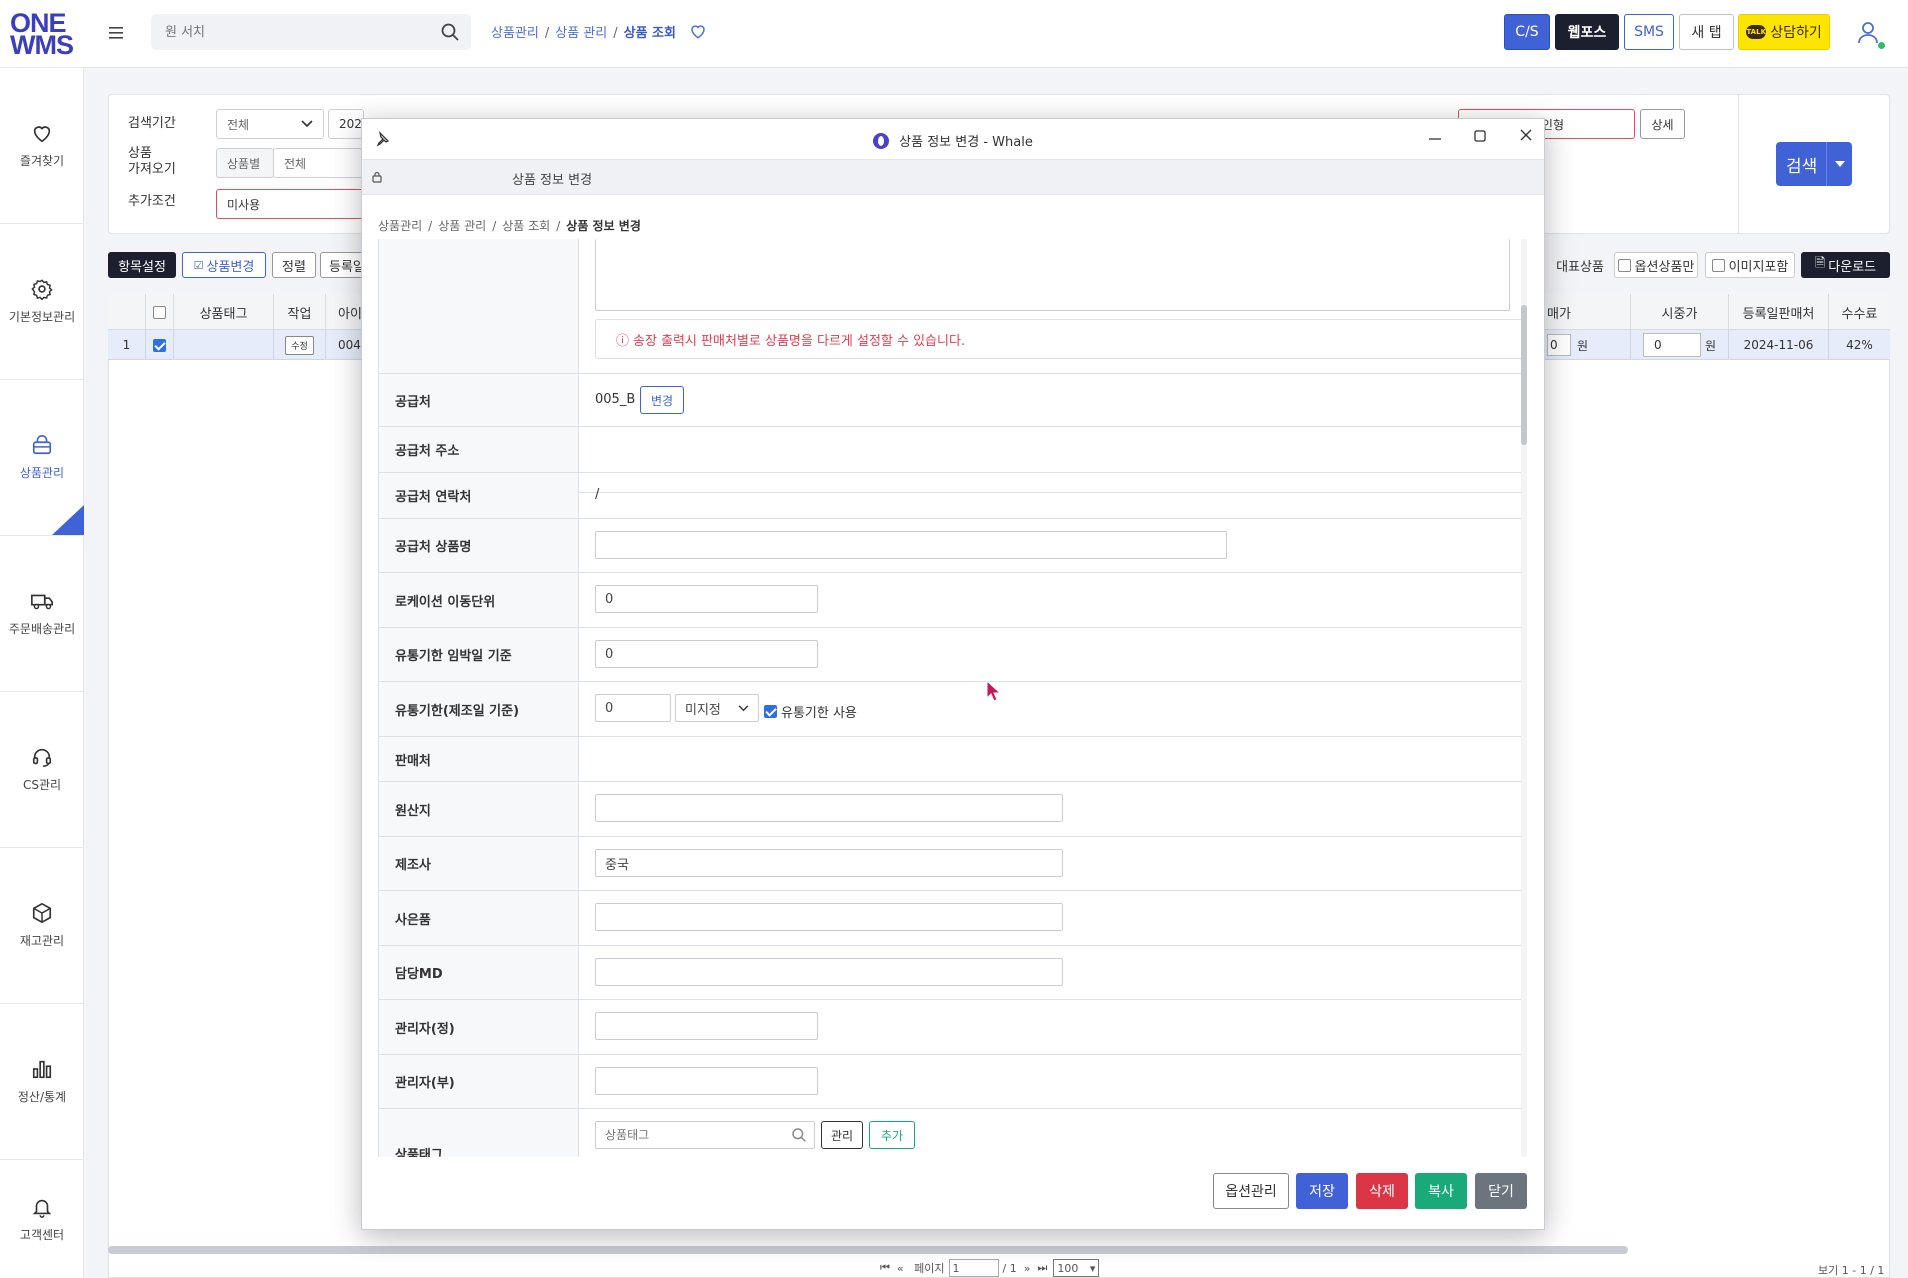 This screenshot has width=1908, height=1278. What do you see at coordinates (706, 599) in the screenshot?
I see `location-unit-input: 0` at bounding box center [706, 599].